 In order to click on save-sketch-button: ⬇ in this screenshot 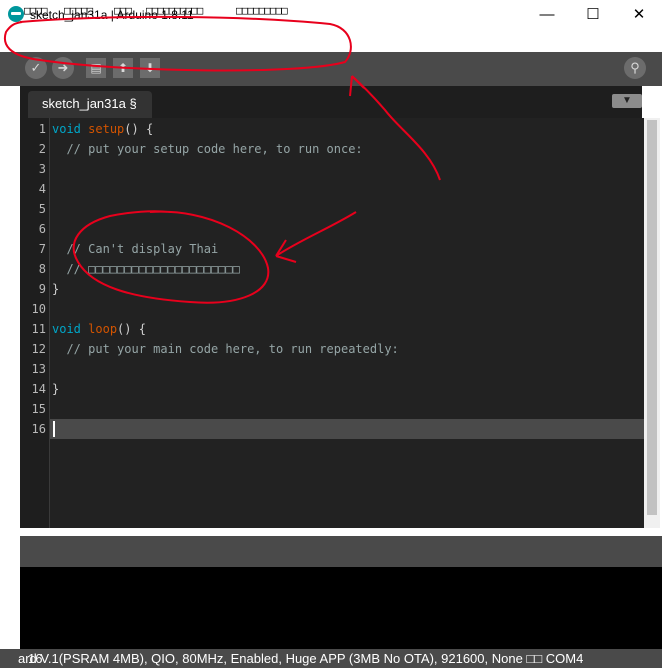, I will do `click(150, 68)`.